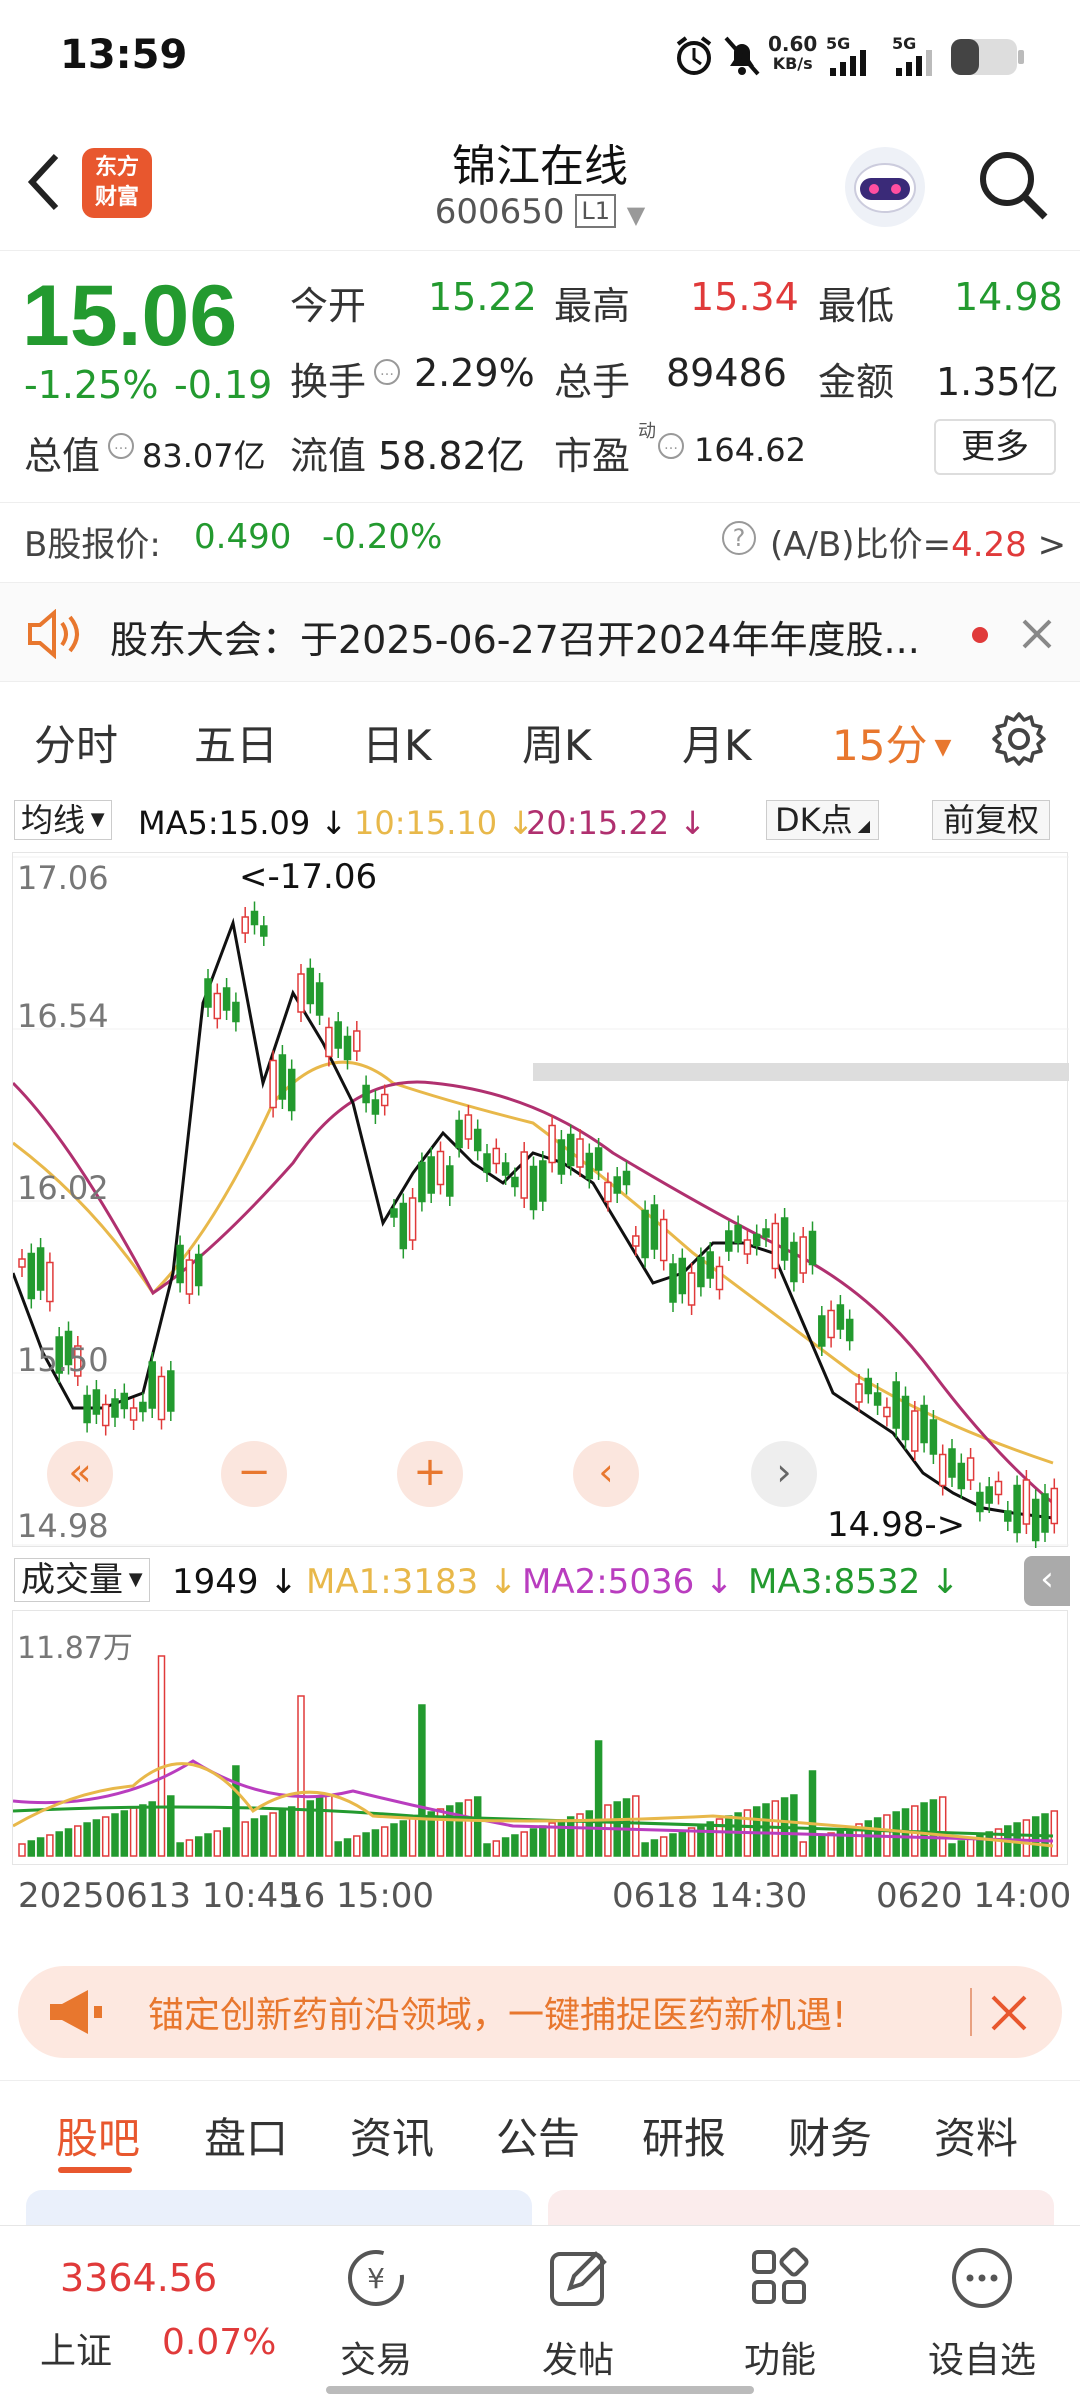  What do you see at coordinates (382, 537) in the screenshot?
I see `b-share-pct: -0.20%` at bounding box center [382, 537].